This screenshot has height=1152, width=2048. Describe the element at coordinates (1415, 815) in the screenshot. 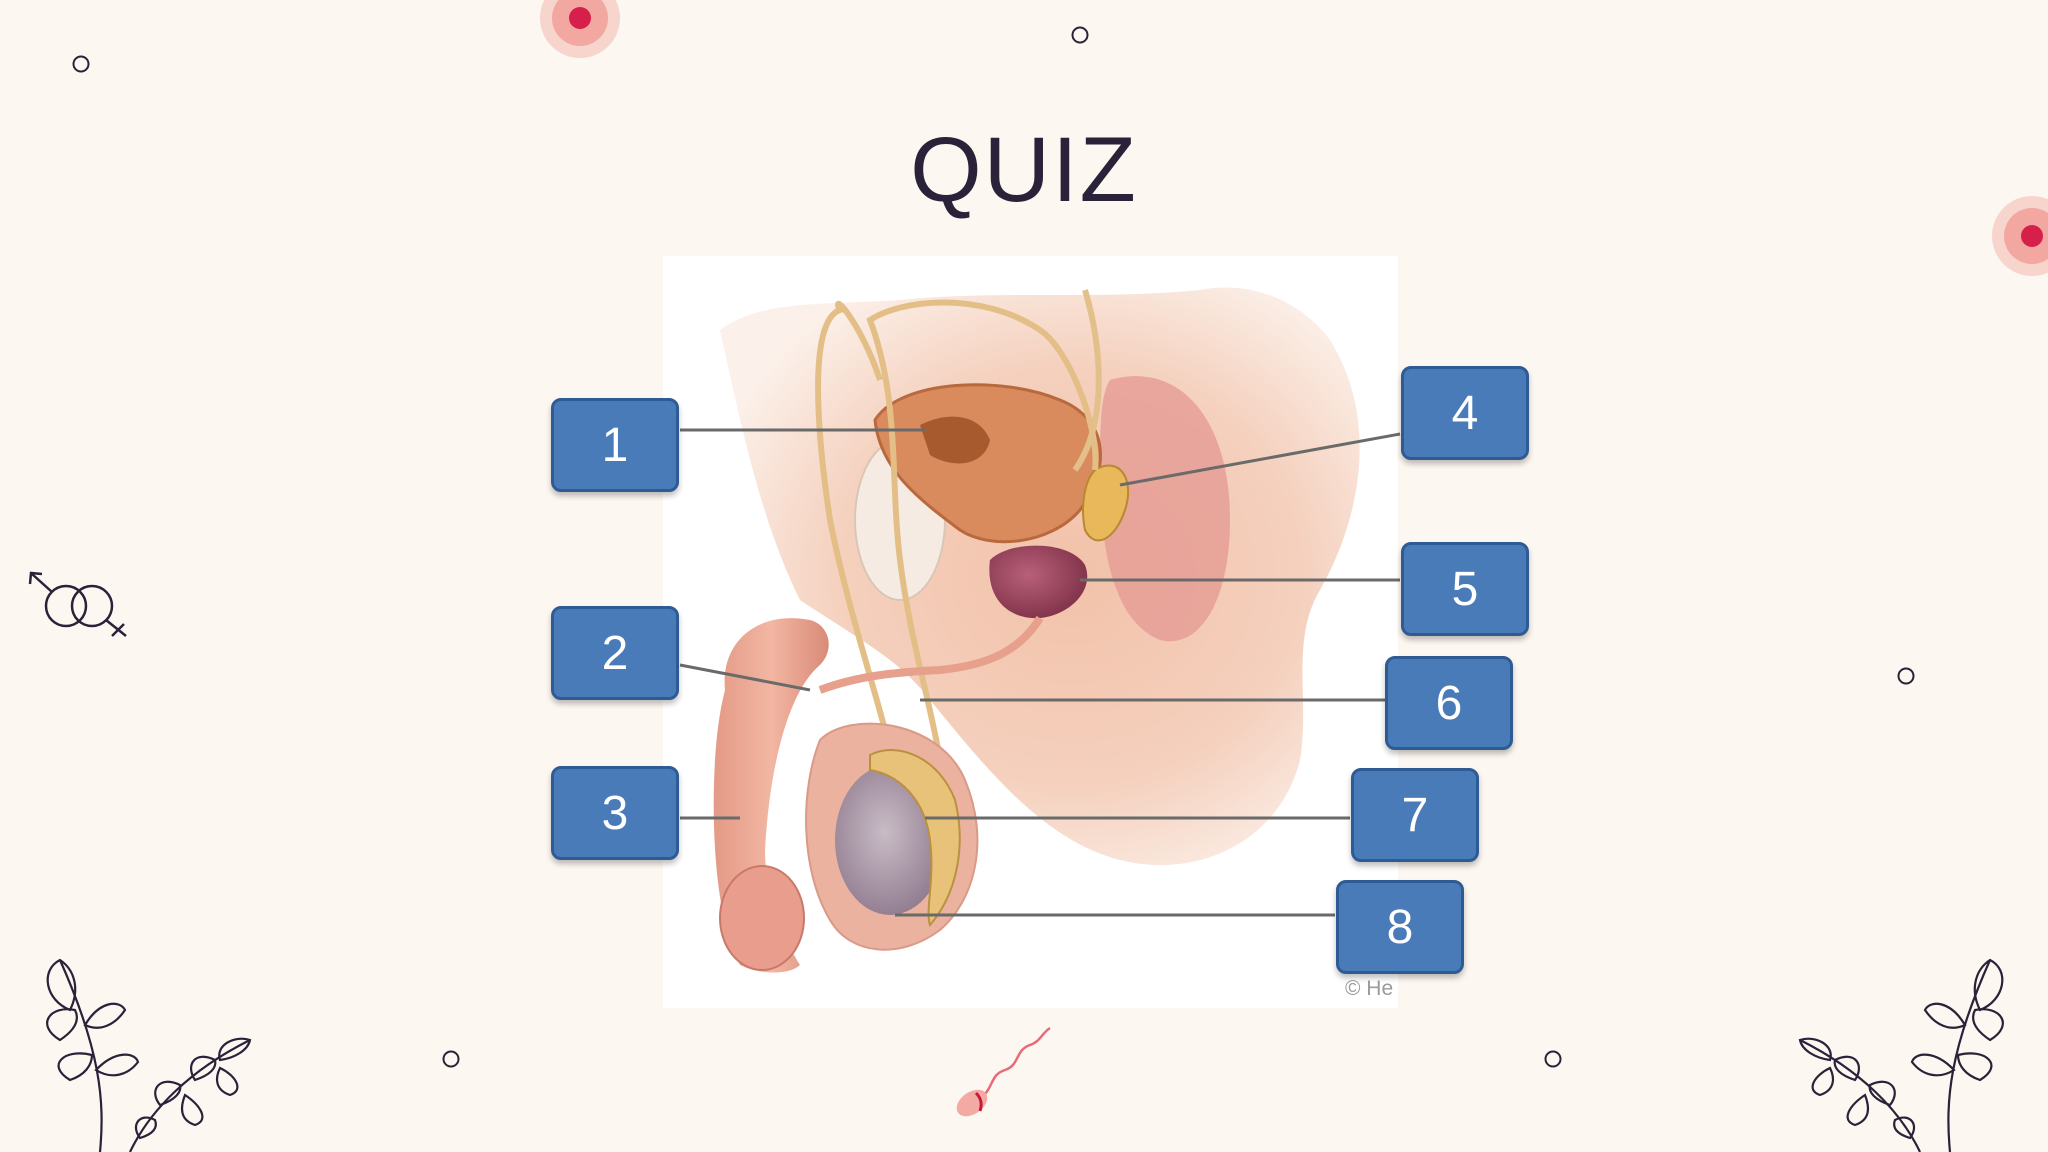

I see `label-box-7: 7` at that location.